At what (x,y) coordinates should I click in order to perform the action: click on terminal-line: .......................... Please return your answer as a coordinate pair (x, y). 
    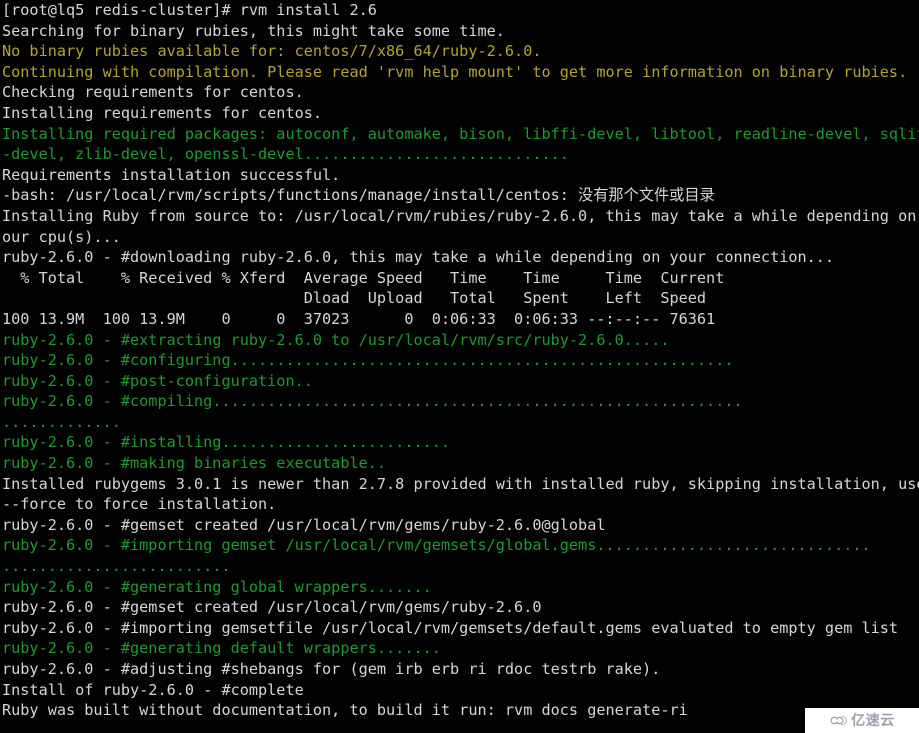
    Looking at the image, I should click on (116, 566).